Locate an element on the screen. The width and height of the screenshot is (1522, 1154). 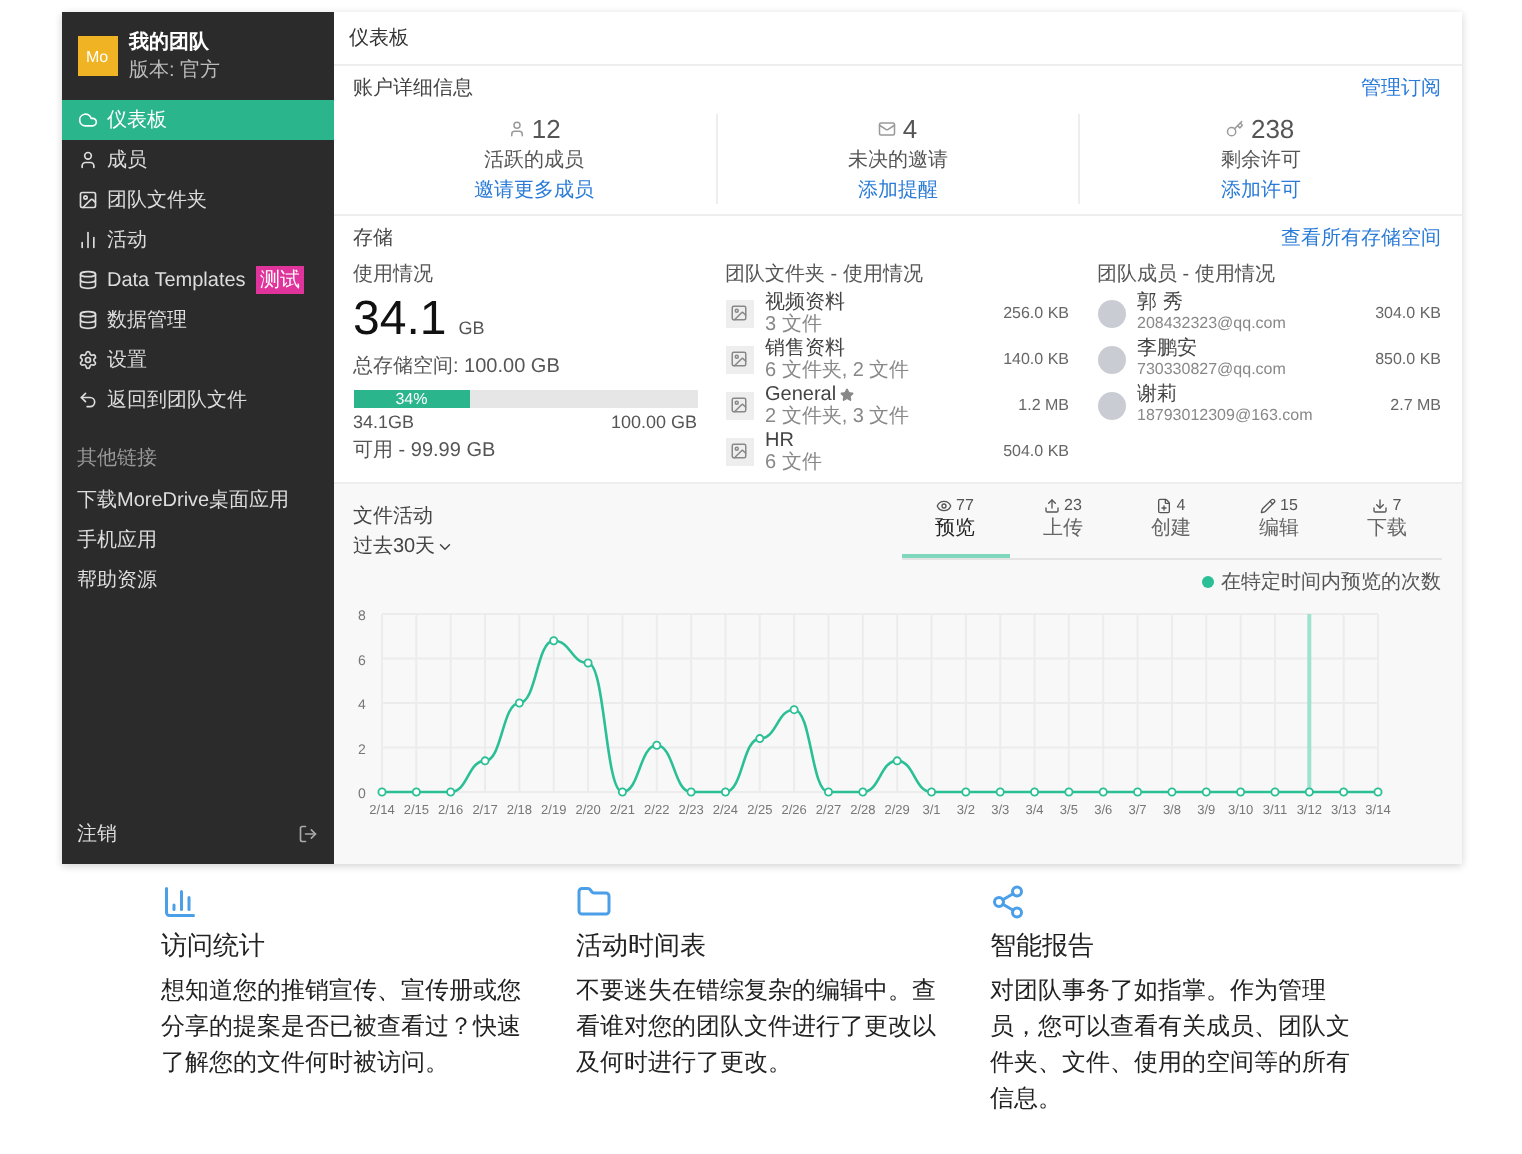
beta-badge: 测试 is located at coordinates (279, 280).